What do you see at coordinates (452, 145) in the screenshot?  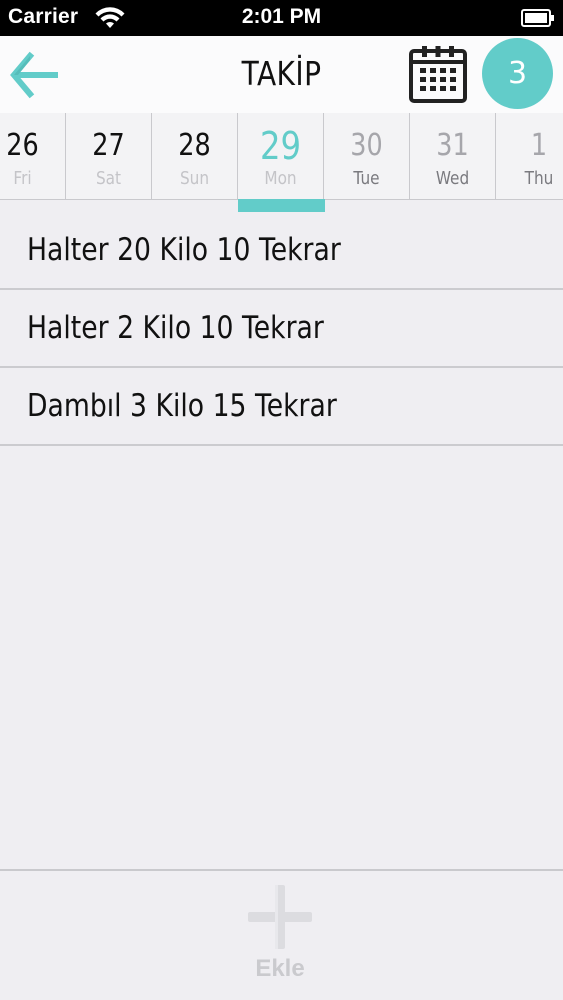 I see `date-number: 31` at bounding box center [452, 145].